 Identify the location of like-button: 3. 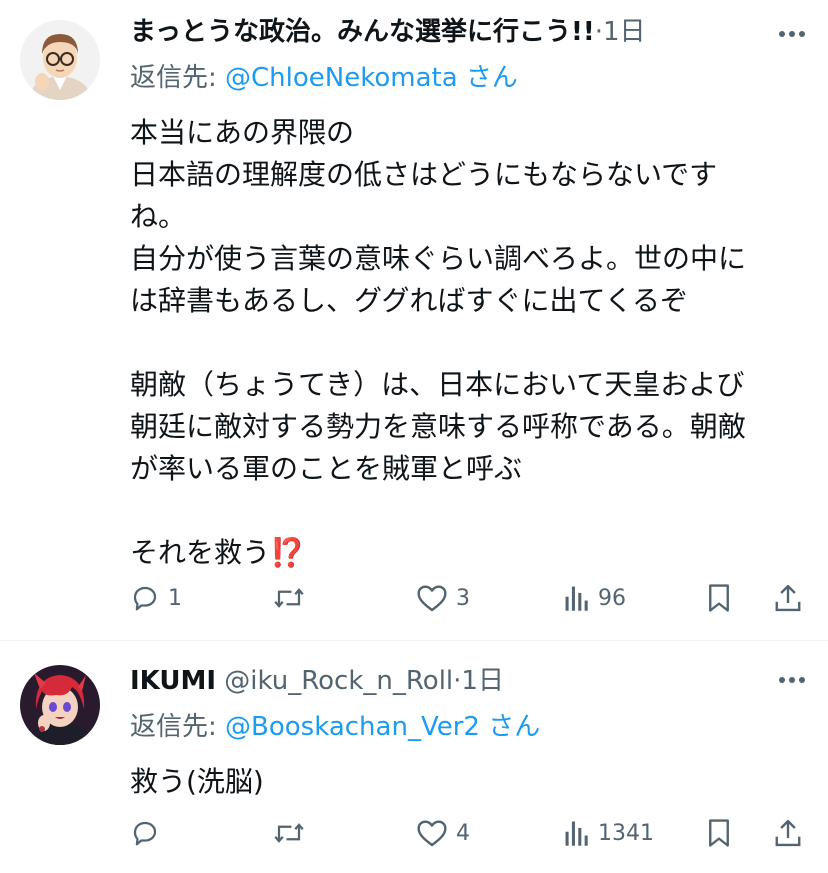
(443, 598).